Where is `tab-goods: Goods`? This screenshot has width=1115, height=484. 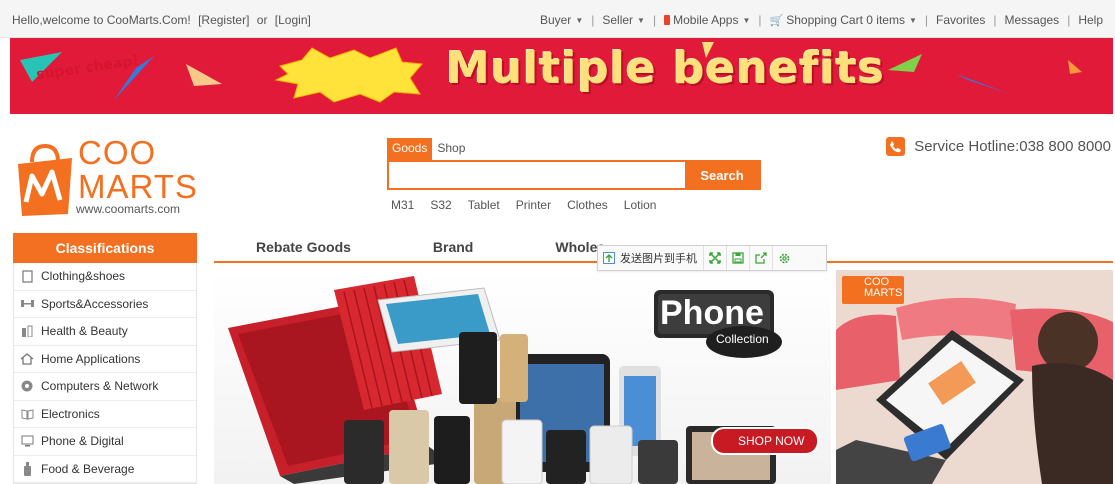 tab-goods: Goods is located at coordinates (410, 149).